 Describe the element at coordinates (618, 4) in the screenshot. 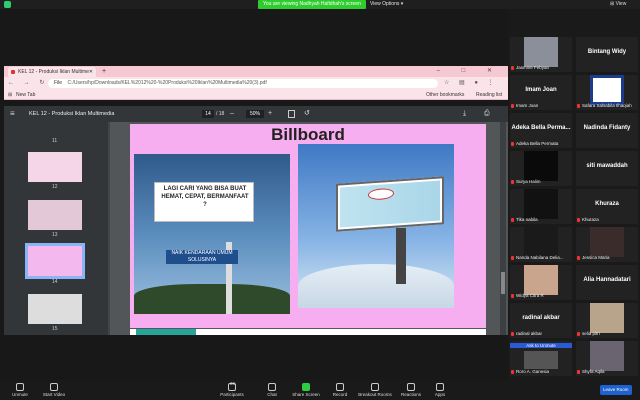

I see `view-button: ⊞ View` at that location.